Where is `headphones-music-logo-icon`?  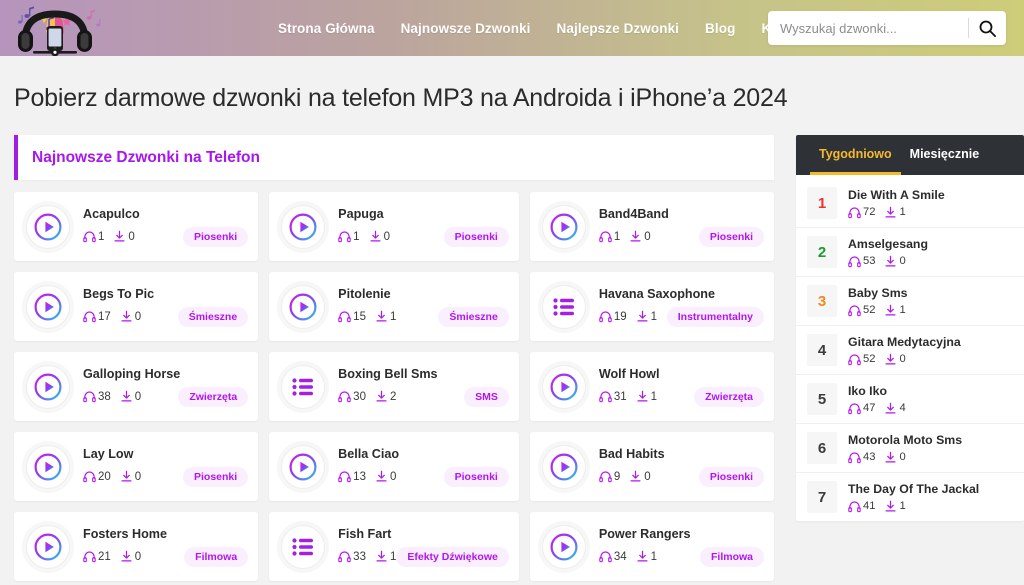
headphones-music-logo-icon is located at coordinates (59, 31).